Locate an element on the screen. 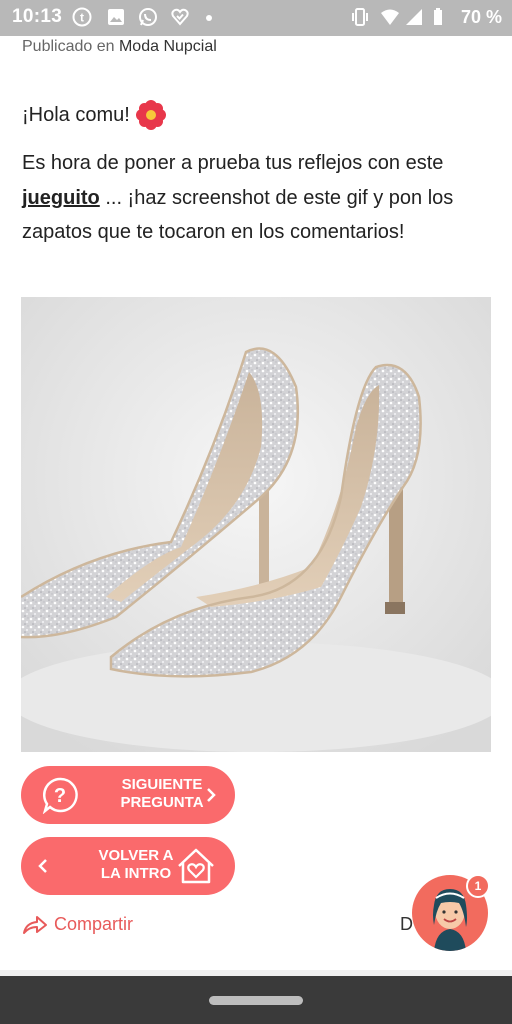 This screenshot has width=512, height=1024. partial-footer-text: D is located at coordinates (406, 924).